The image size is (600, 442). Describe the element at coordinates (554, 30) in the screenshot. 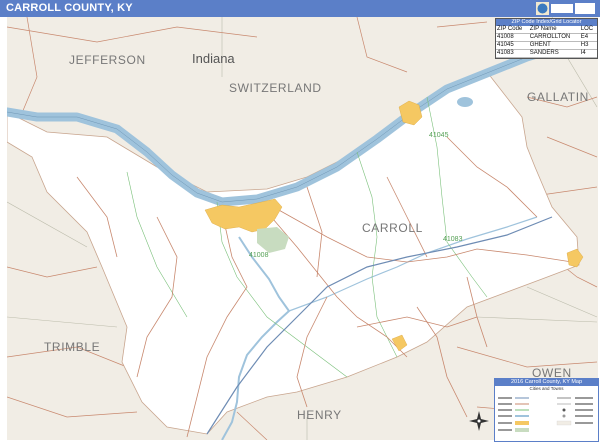

I see `column-header: ZIP Name` at that location.